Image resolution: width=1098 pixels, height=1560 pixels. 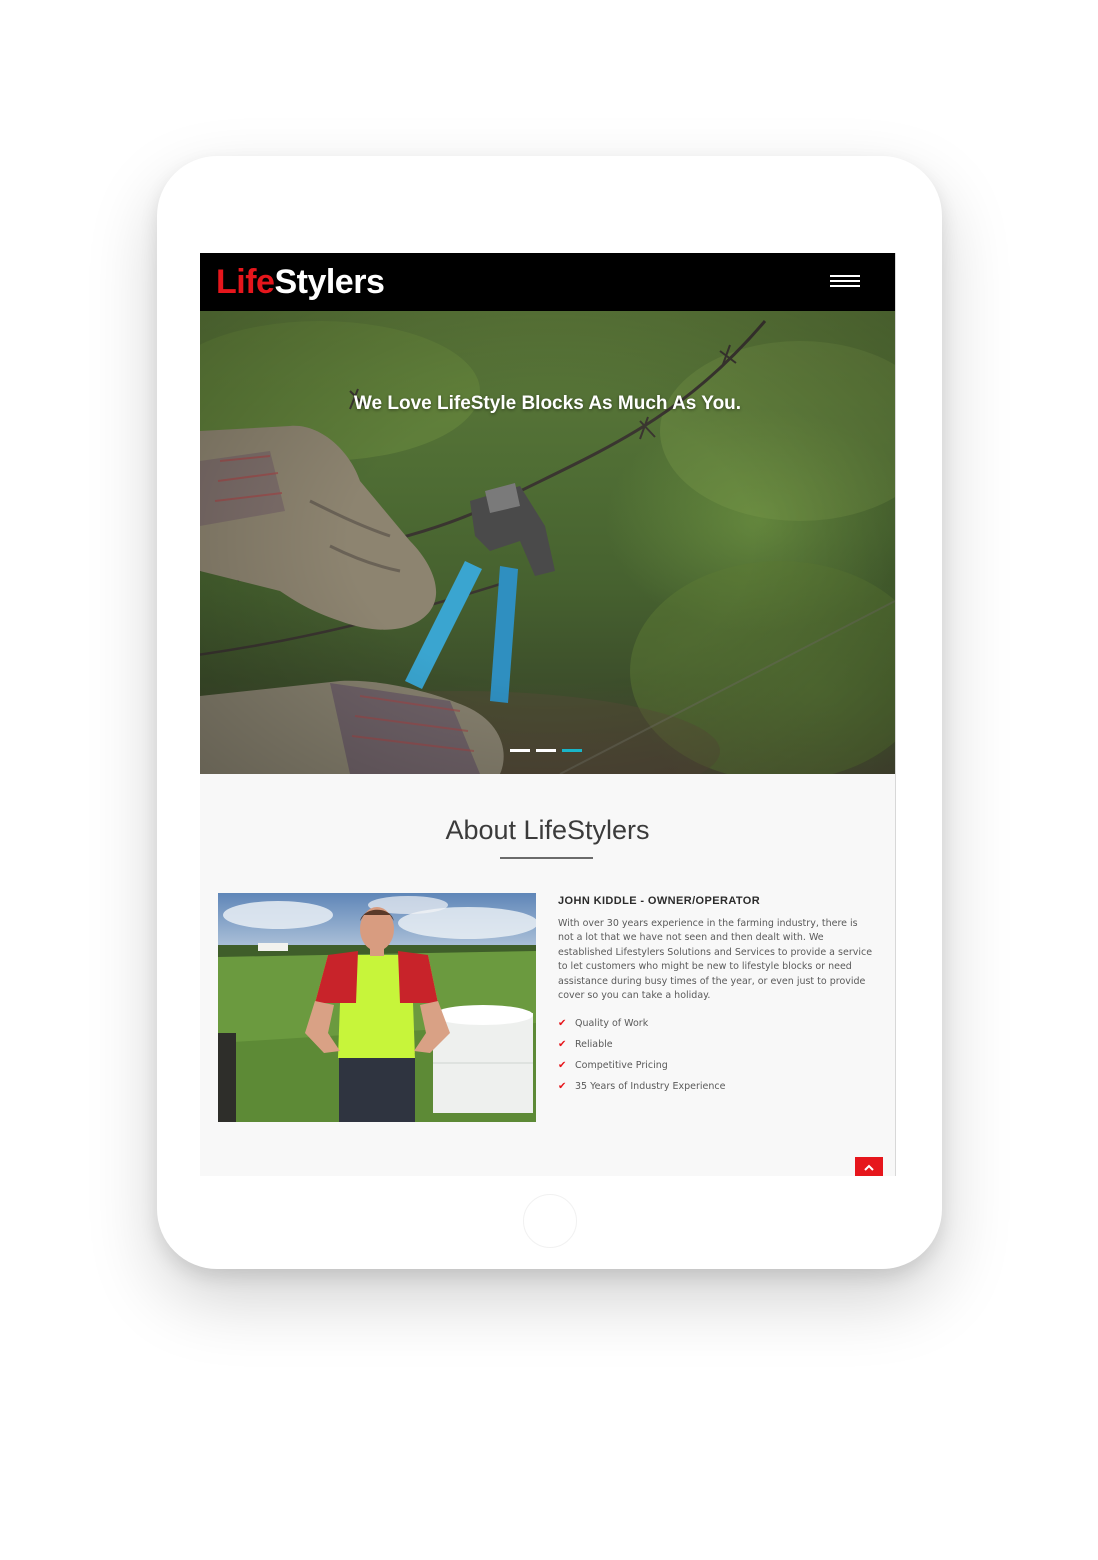 I want to click on about-title: About LifeStylers, so click(x=547, y=830).